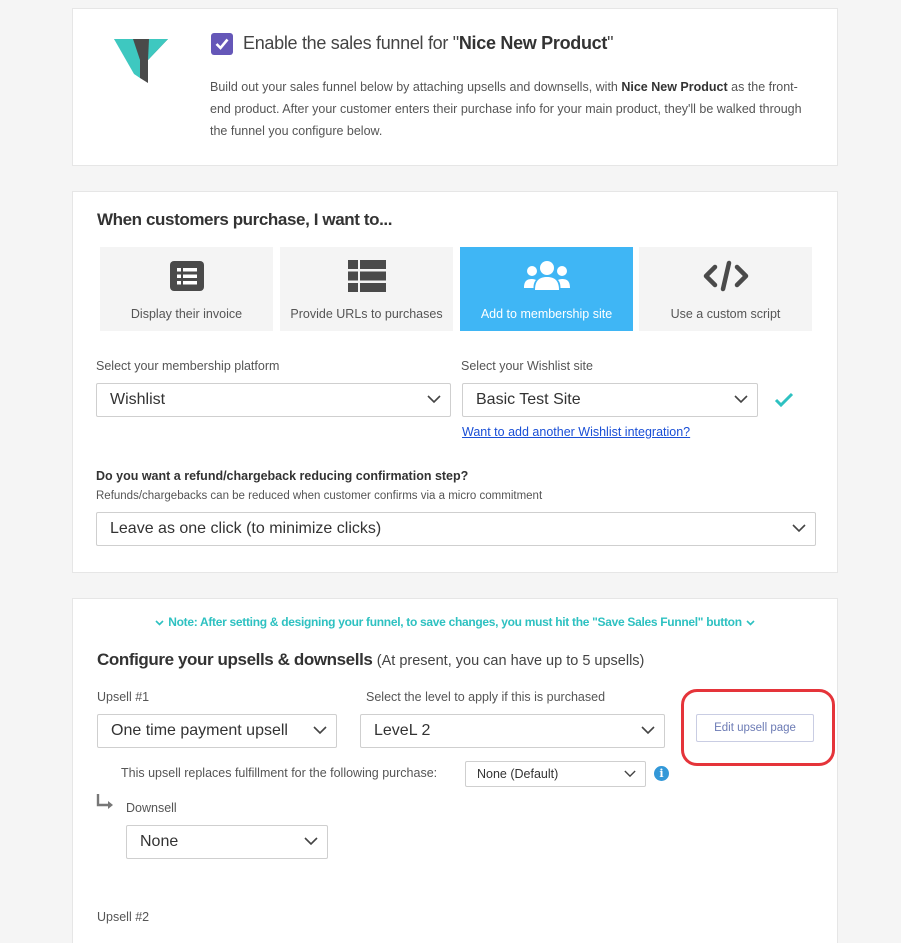 The width and height of the screenshot is (901, 943). Describe the element at coordinates (518, 774) in the screenshot. I see `replaces-value: None (Default)` at that location.